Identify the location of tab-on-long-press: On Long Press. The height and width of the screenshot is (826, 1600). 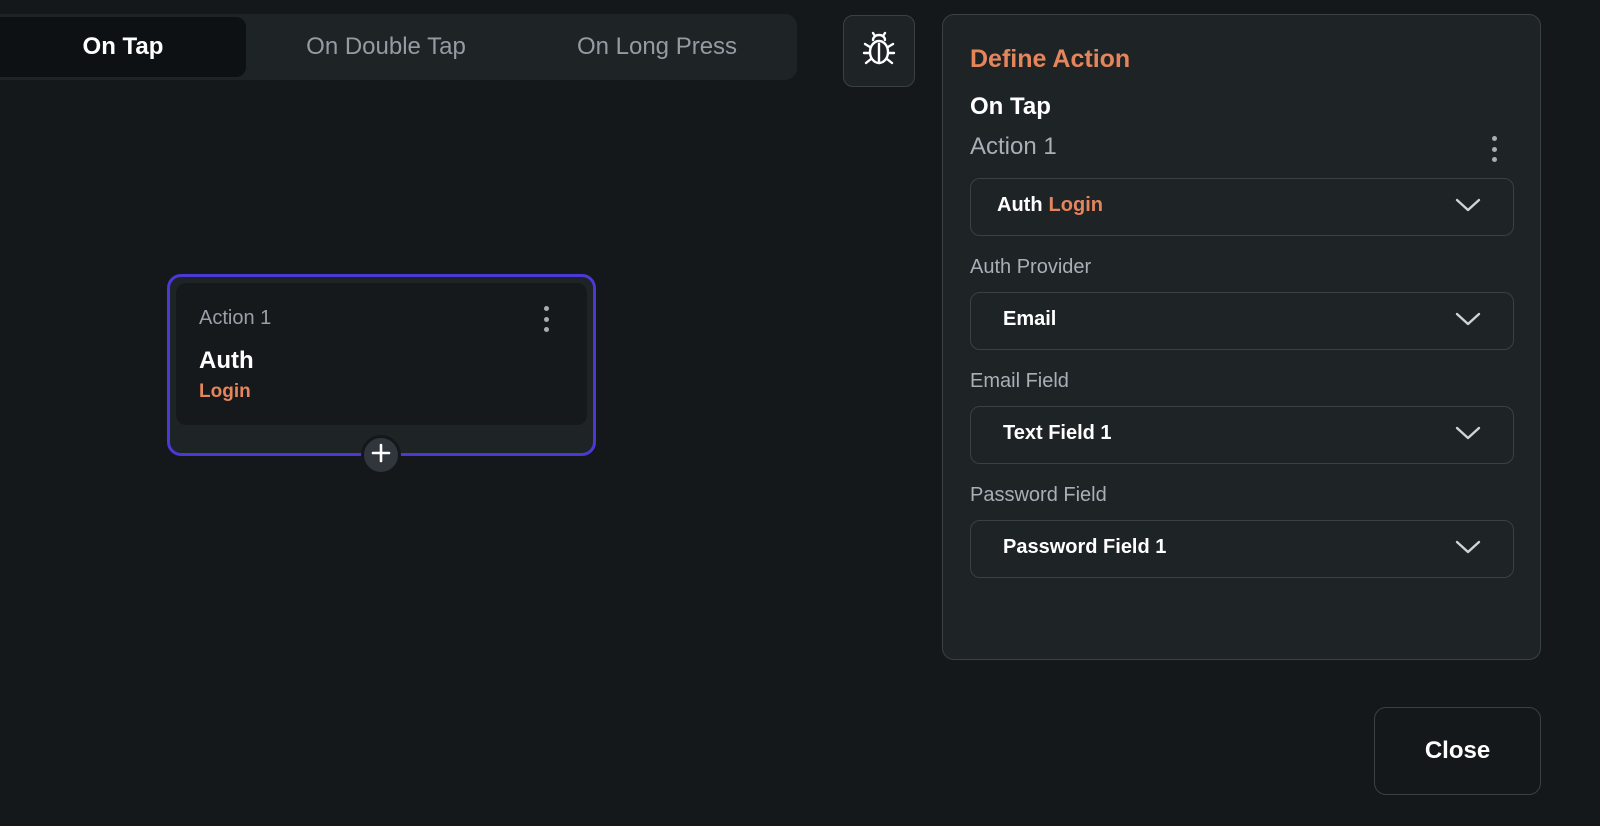
(657, 47).